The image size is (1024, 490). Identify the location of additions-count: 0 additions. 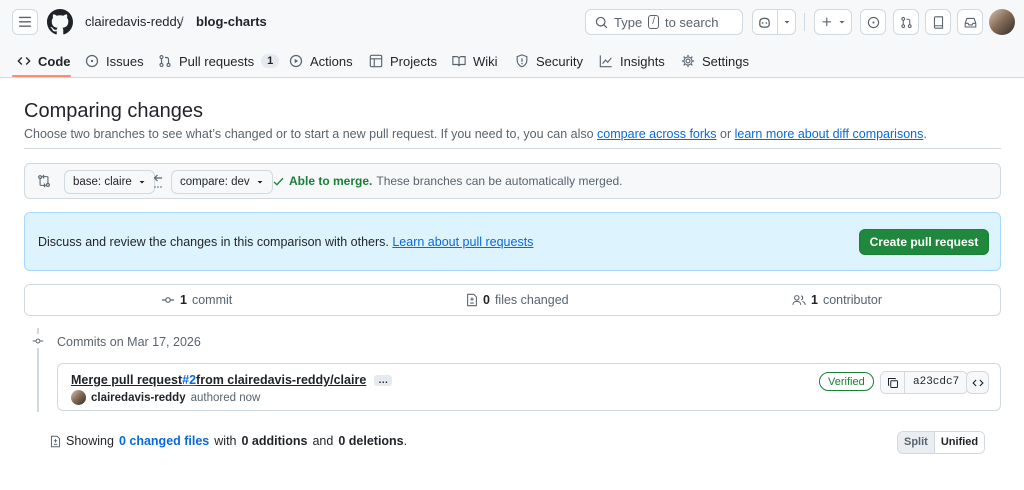
(274, 441).